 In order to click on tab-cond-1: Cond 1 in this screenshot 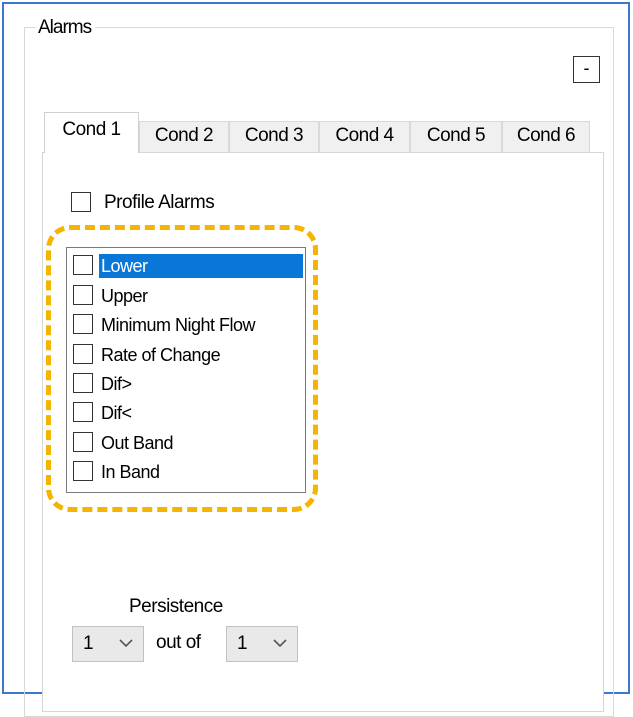, I will do `click(91, 132)`.